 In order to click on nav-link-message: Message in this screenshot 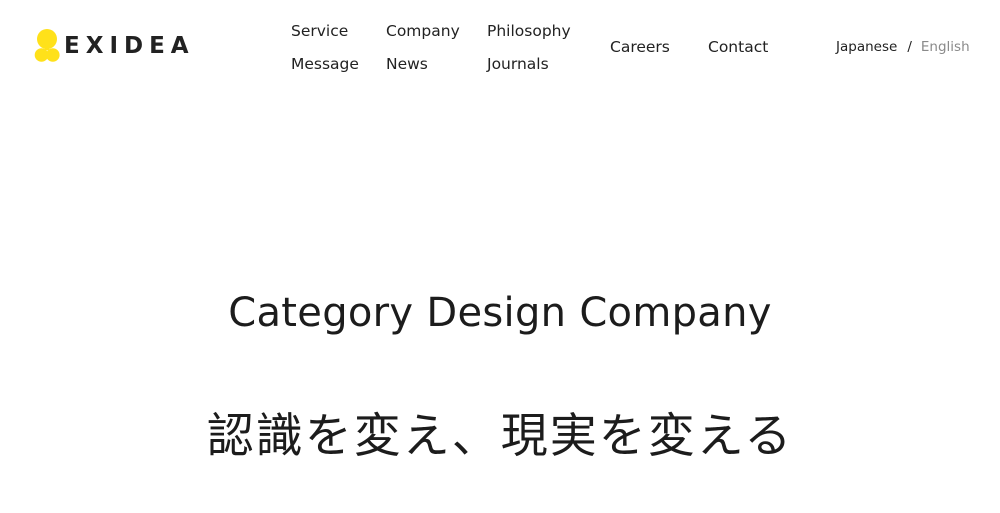, I will do `click(325, 64)`.